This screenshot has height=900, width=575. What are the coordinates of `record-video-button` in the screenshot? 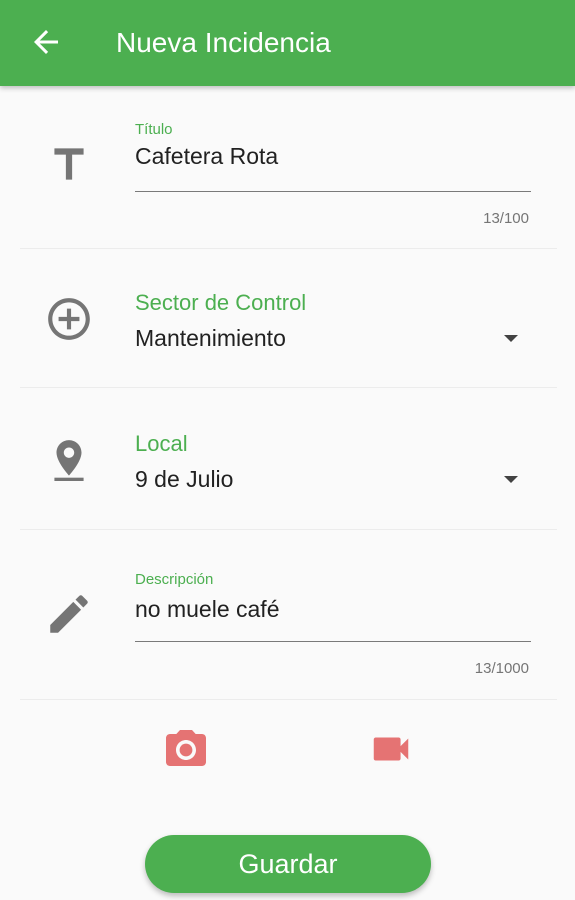 It's located at (391, 749).